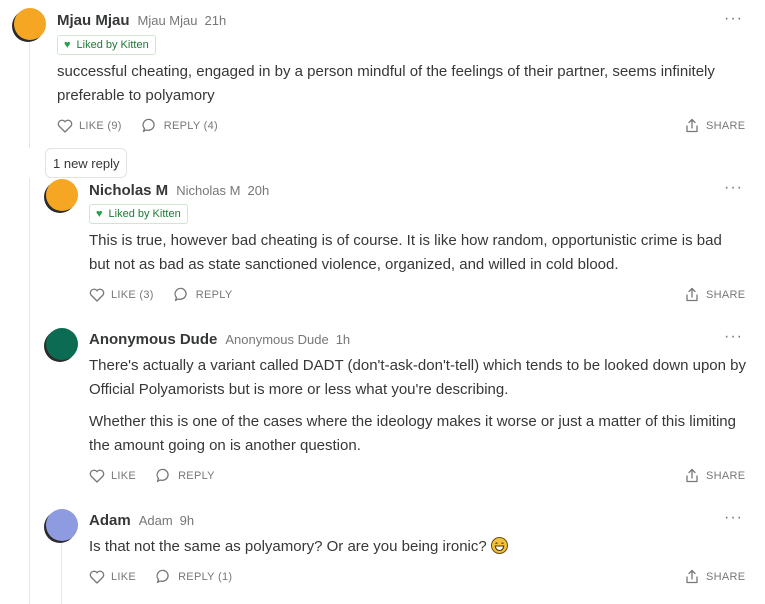 Image resolution: width=765 pixels, height=604 pixels. I want to click on timestamp: 1h, so click(343, 339).